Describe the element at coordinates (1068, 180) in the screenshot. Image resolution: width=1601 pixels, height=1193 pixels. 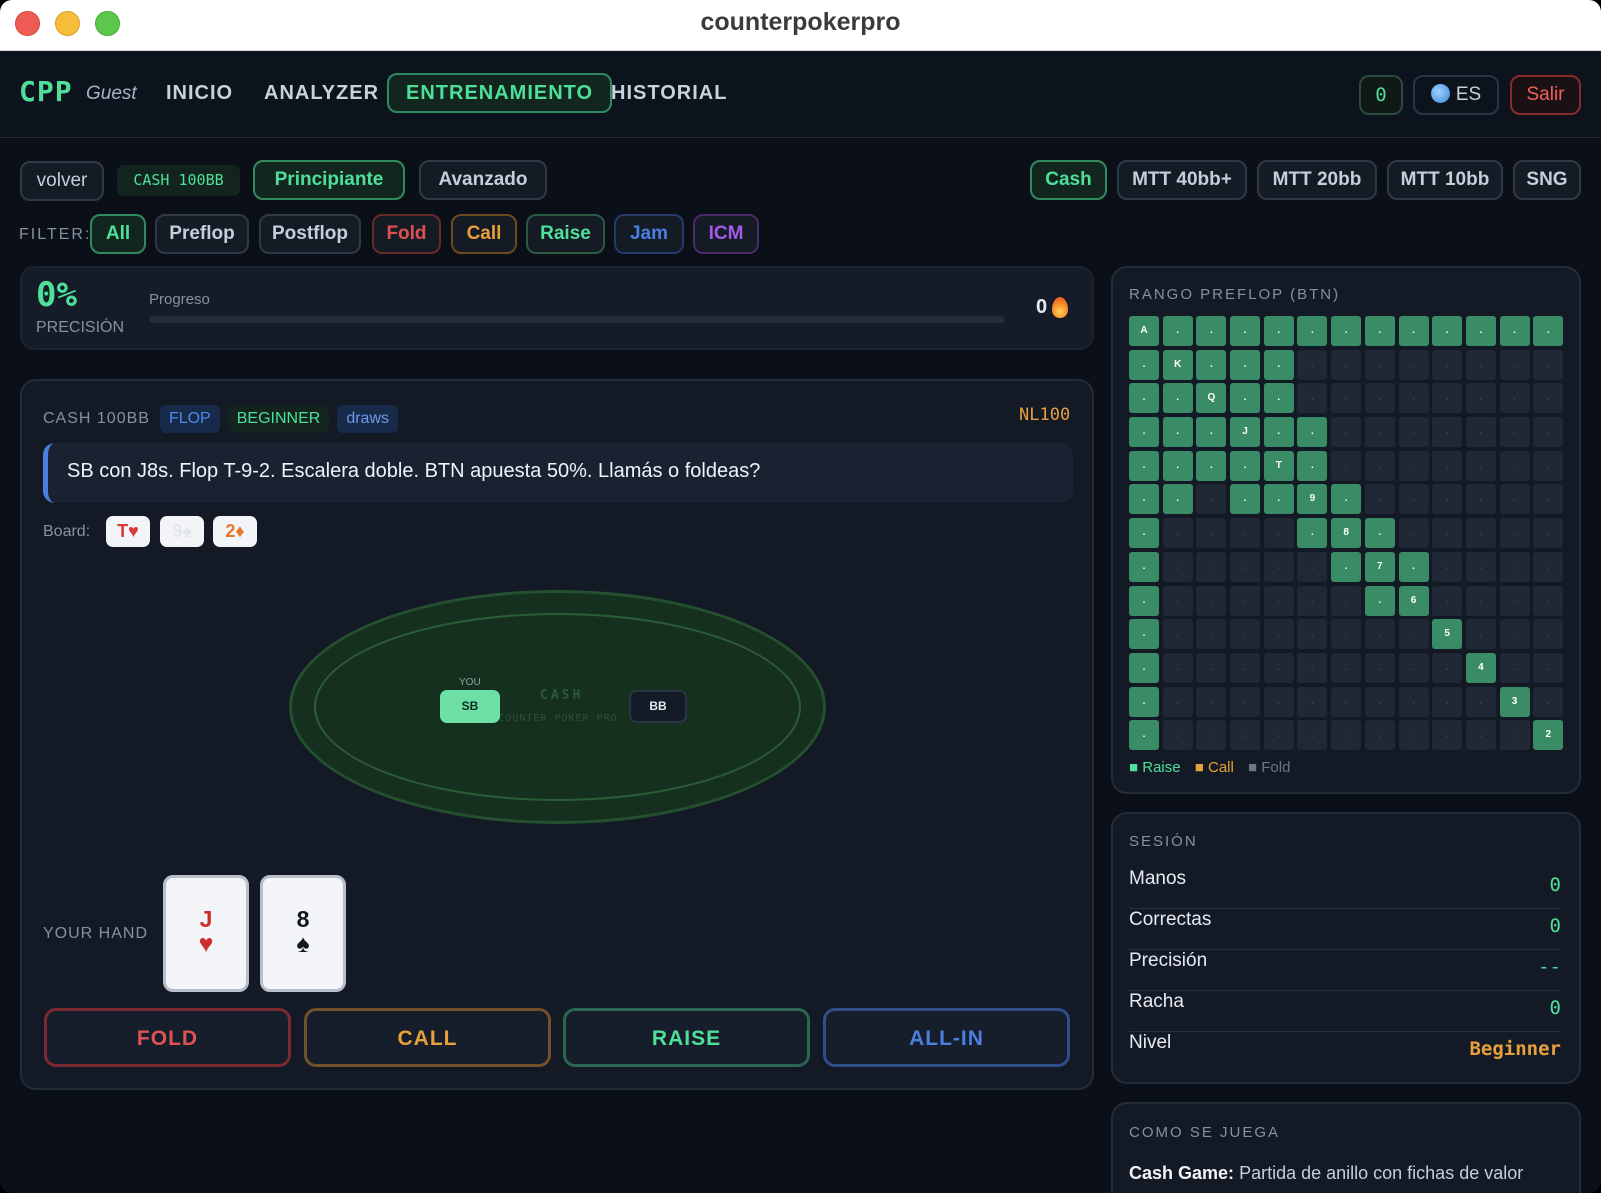
I see `format-cash: Cash` at that location.